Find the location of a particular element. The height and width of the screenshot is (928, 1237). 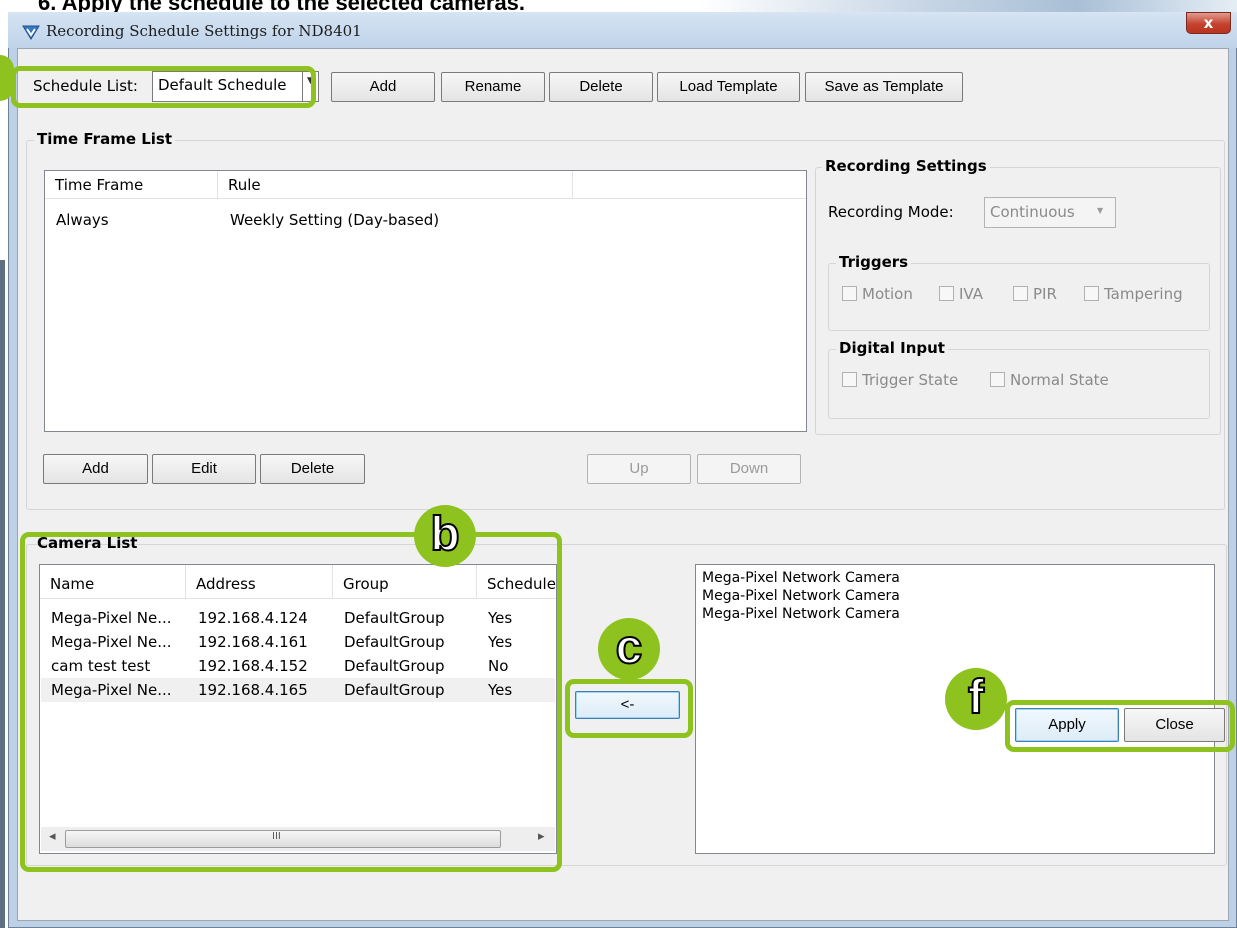

callout-apply-close-highlight is located at coordinates (1120, 726).